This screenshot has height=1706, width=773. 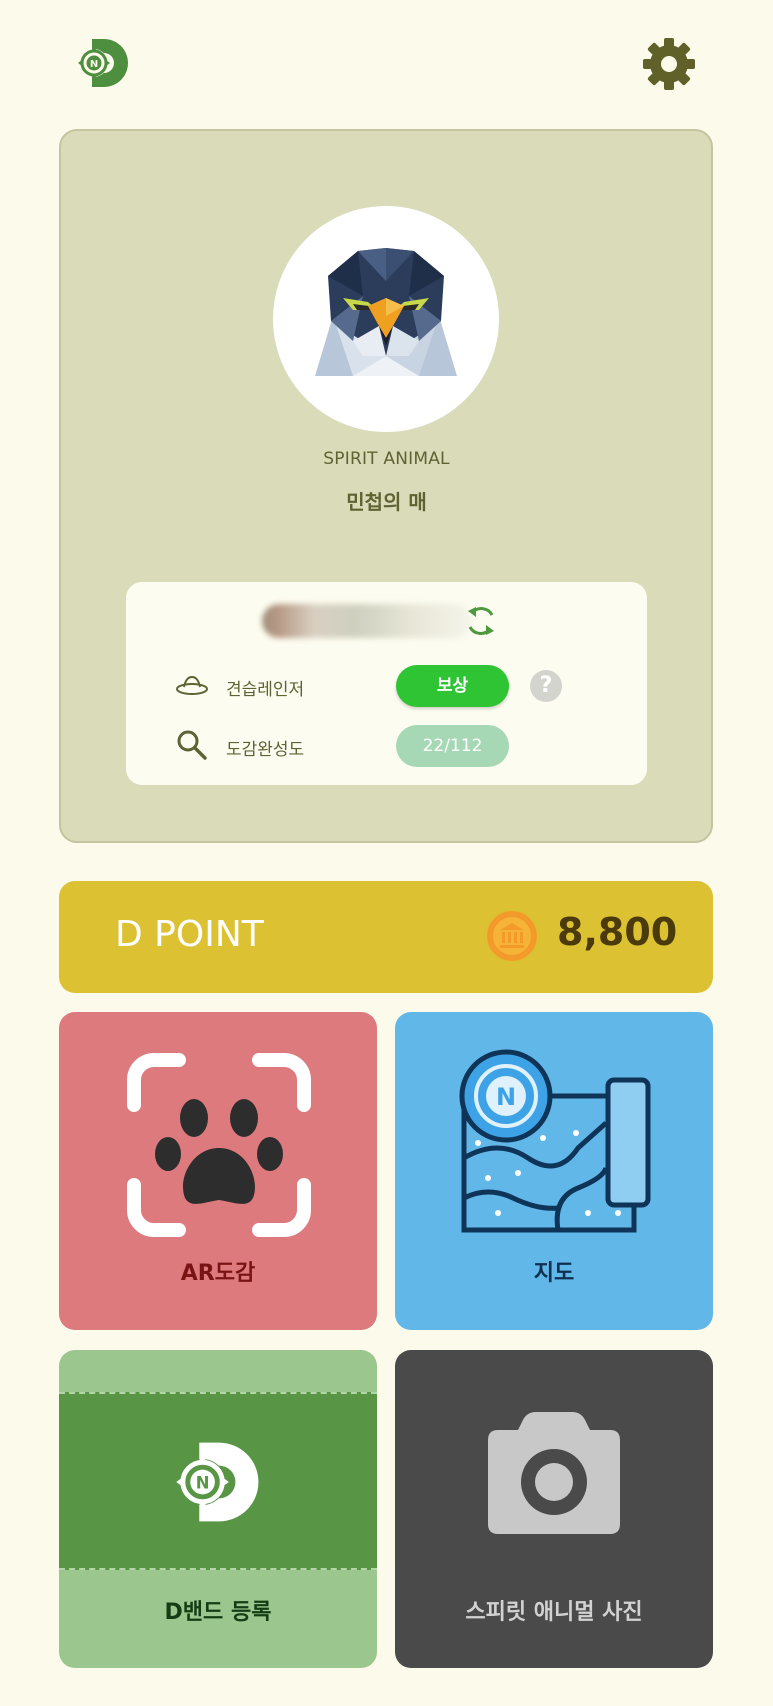 I want to click on map-icon: N, so click(x=556, y=1143).